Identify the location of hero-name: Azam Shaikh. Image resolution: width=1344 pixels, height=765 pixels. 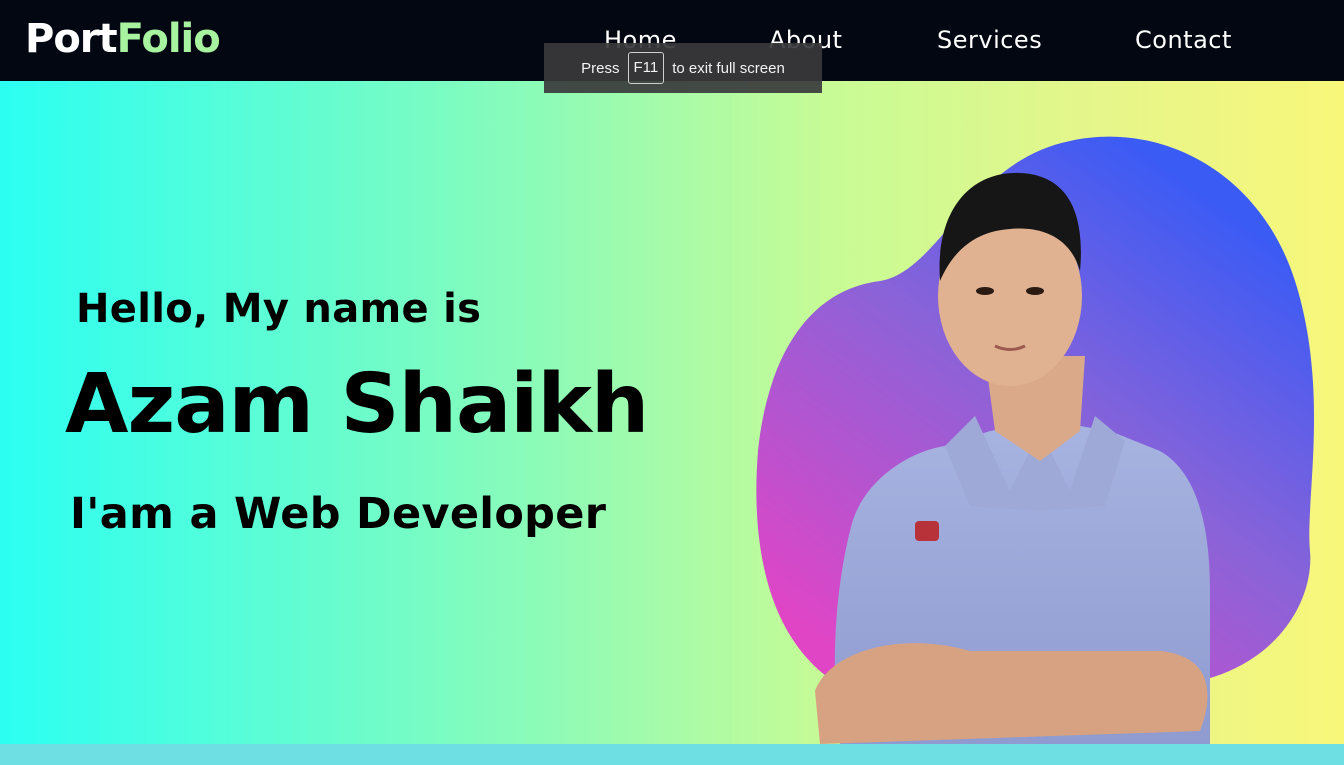
(357, 404).